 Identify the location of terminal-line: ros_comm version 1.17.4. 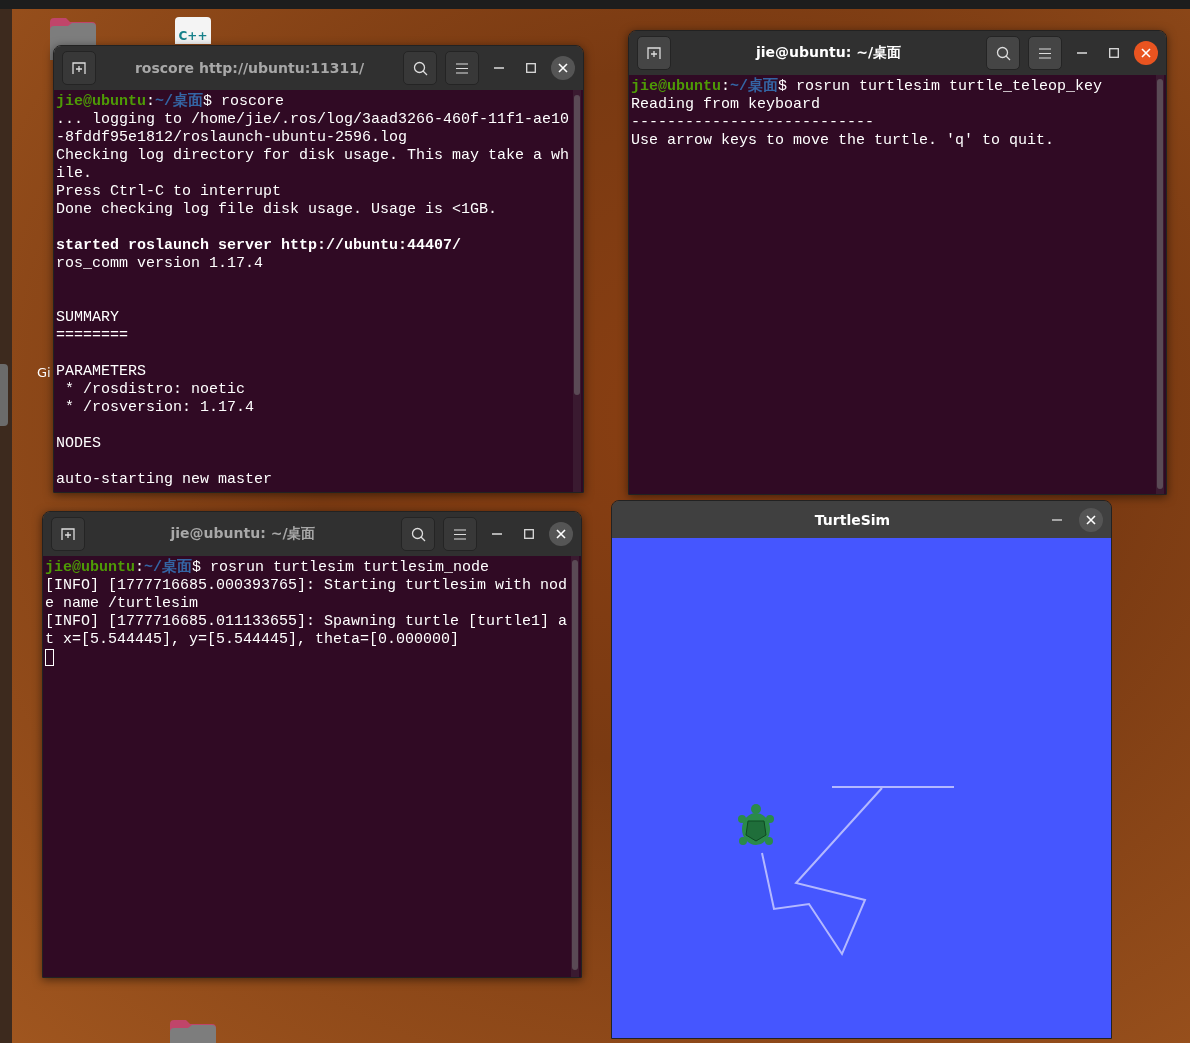
(160, 264).